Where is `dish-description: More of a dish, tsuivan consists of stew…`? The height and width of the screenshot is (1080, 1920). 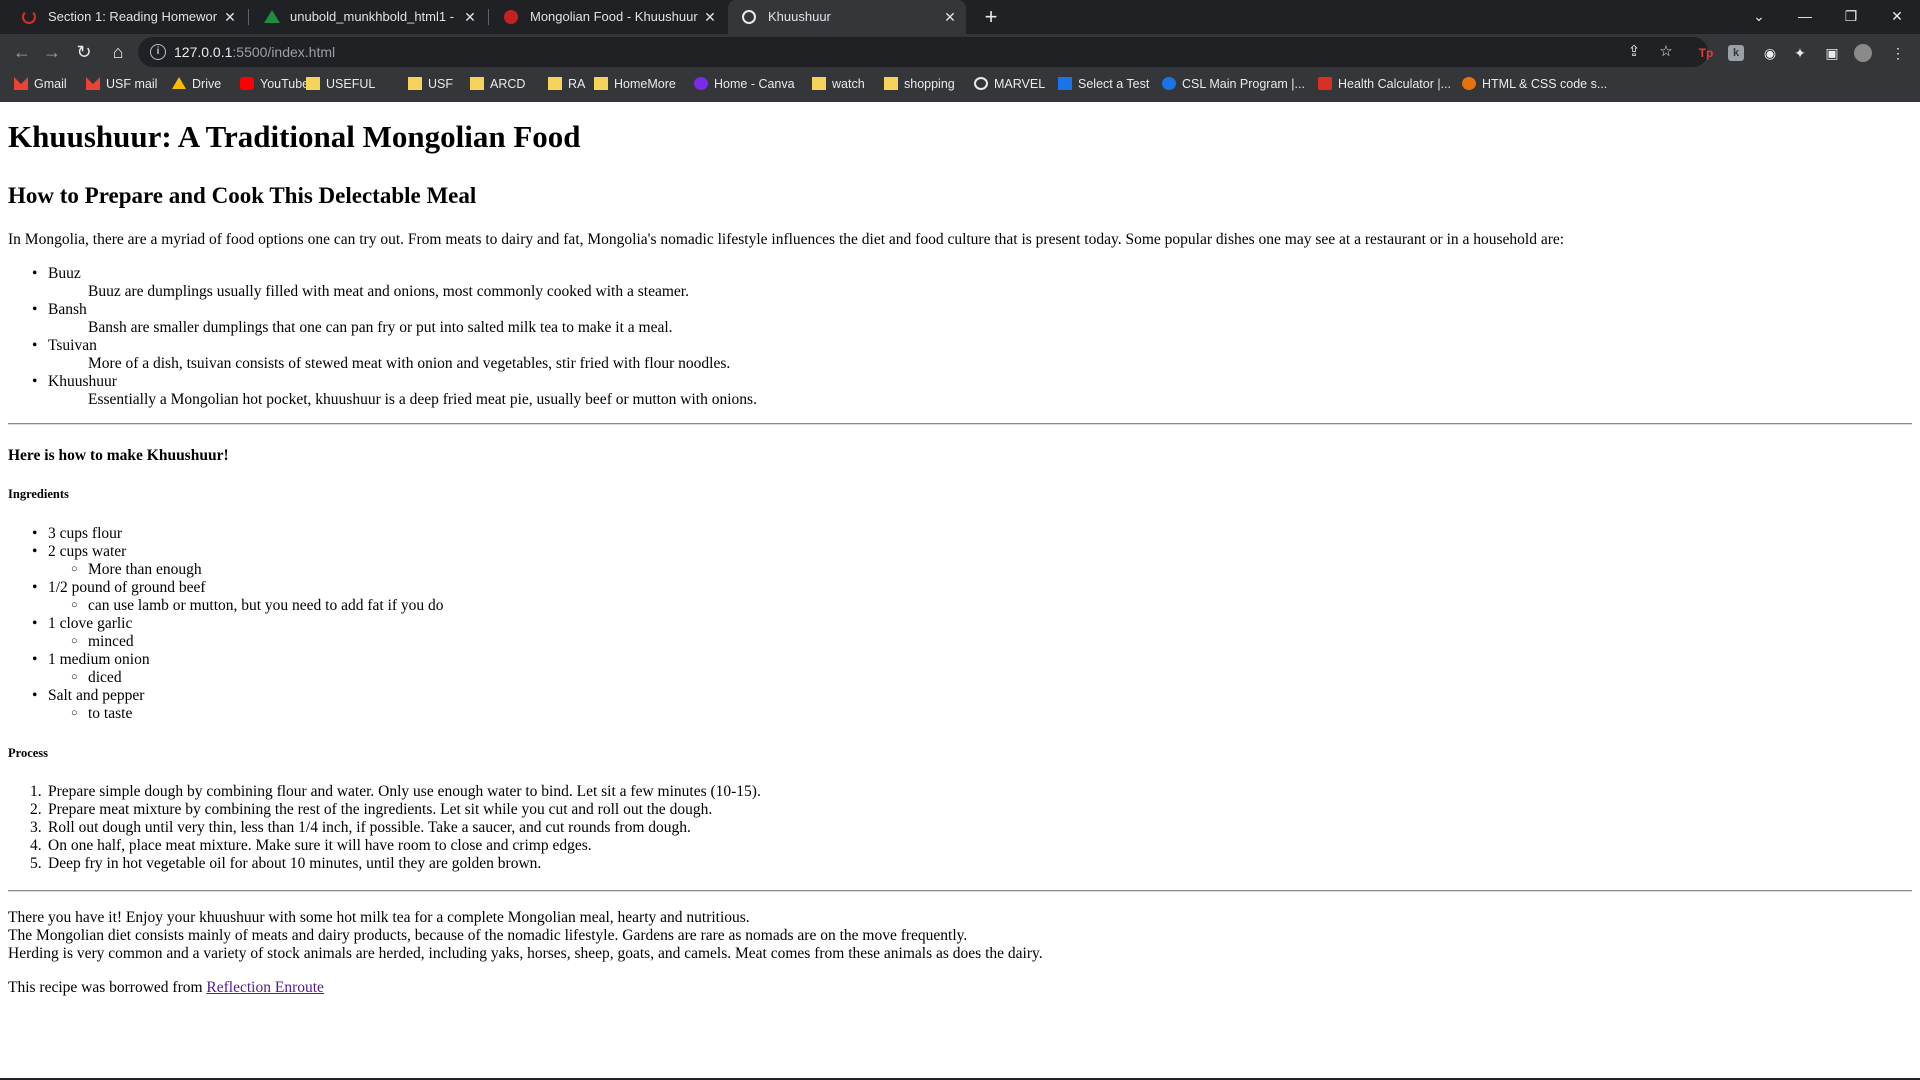 dish-description: More of a dish, tsuivan consists of stew… is located at coordinates (409, 363).